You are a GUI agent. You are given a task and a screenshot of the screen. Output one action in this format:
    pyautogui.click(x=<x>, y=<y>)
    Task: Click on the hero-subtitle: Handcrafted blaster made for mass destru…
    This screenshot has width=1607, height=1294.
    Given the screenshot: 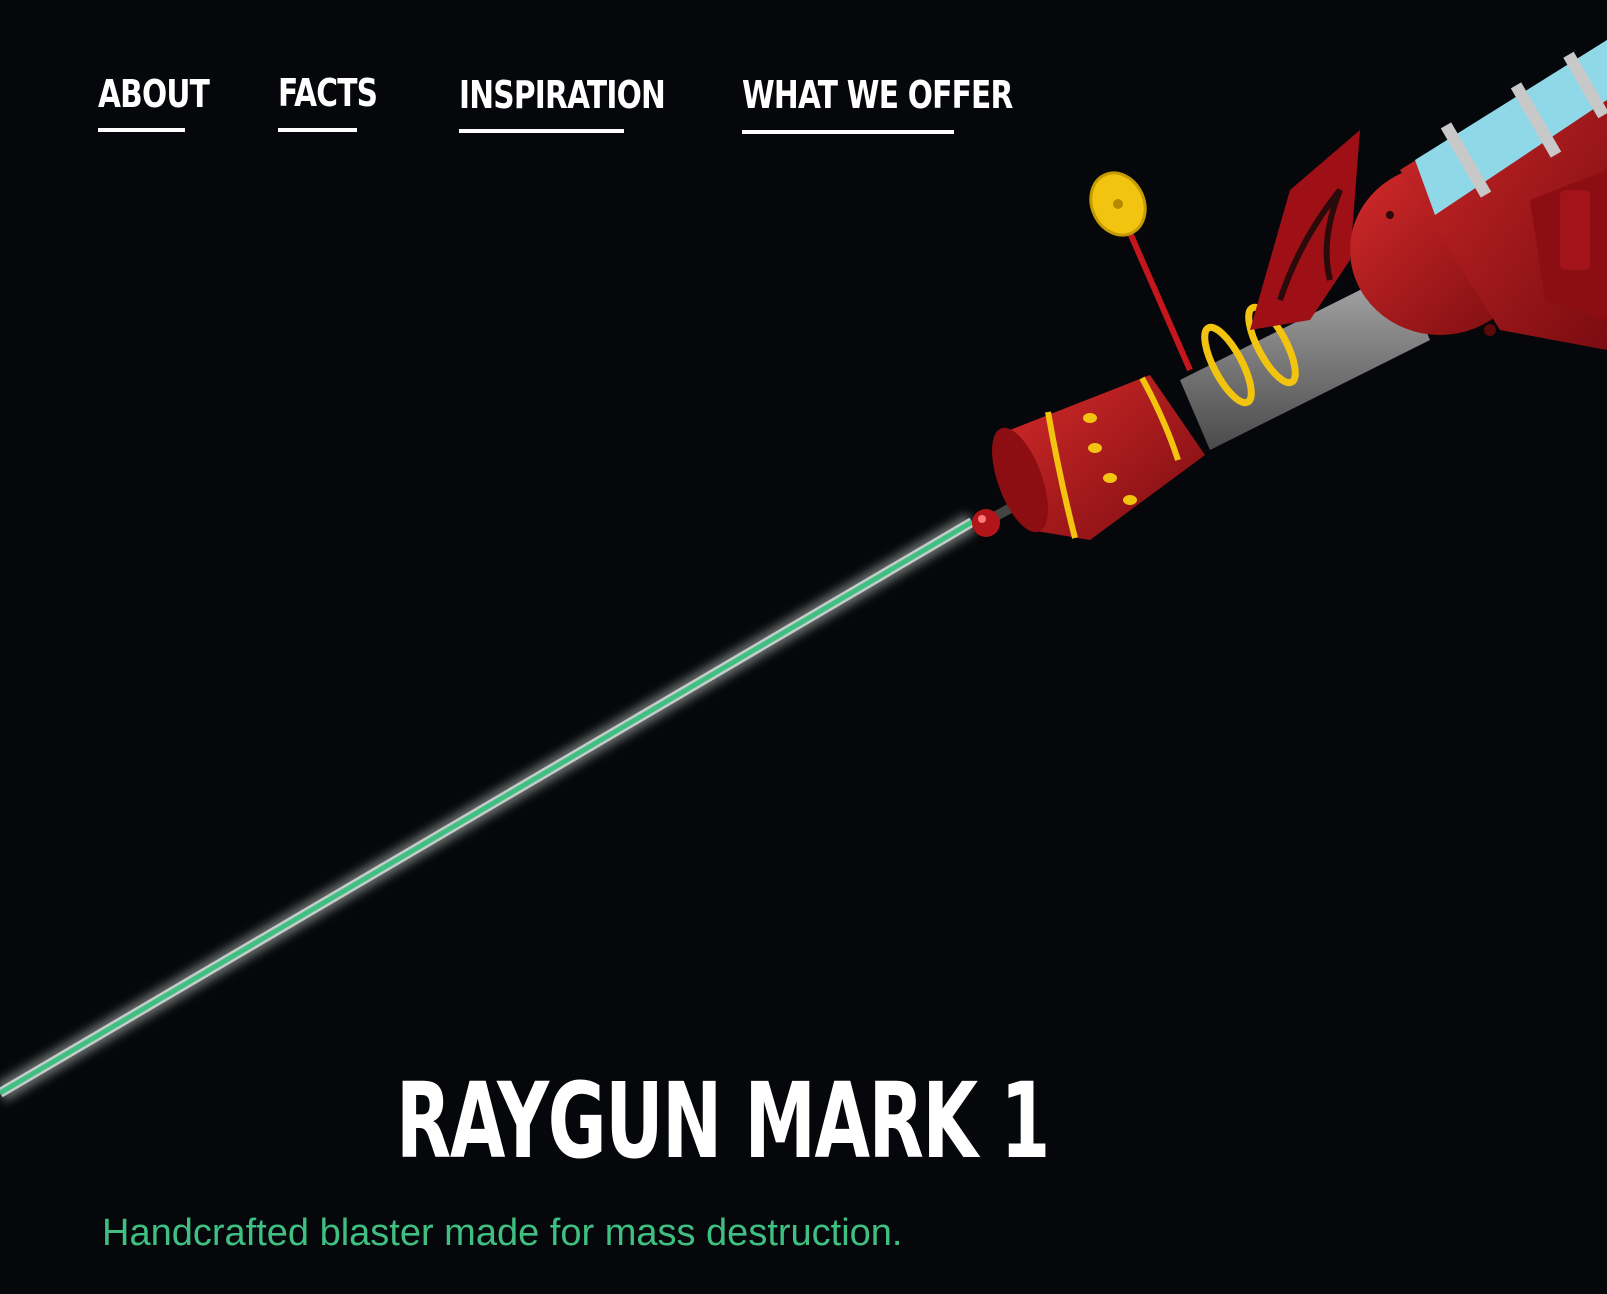 What is the action you would take?
    pyautogui.click(x=502, y=1233)
    